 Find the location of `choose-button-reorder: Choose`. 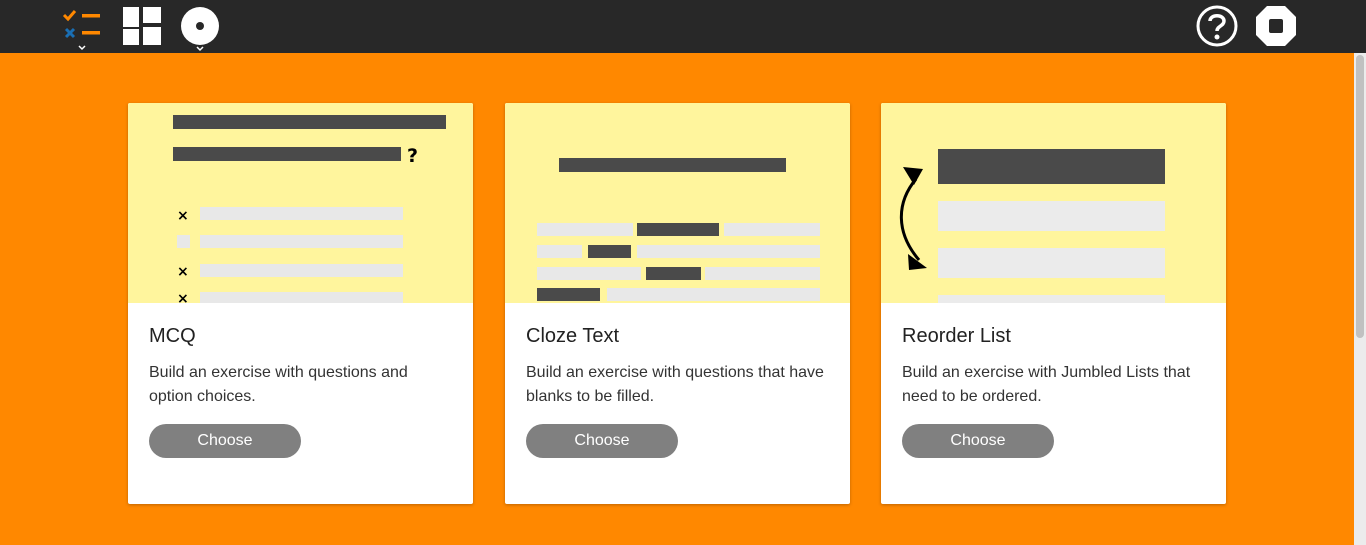

choose-button-reorder: Choose is located at coordinates (978, 441).